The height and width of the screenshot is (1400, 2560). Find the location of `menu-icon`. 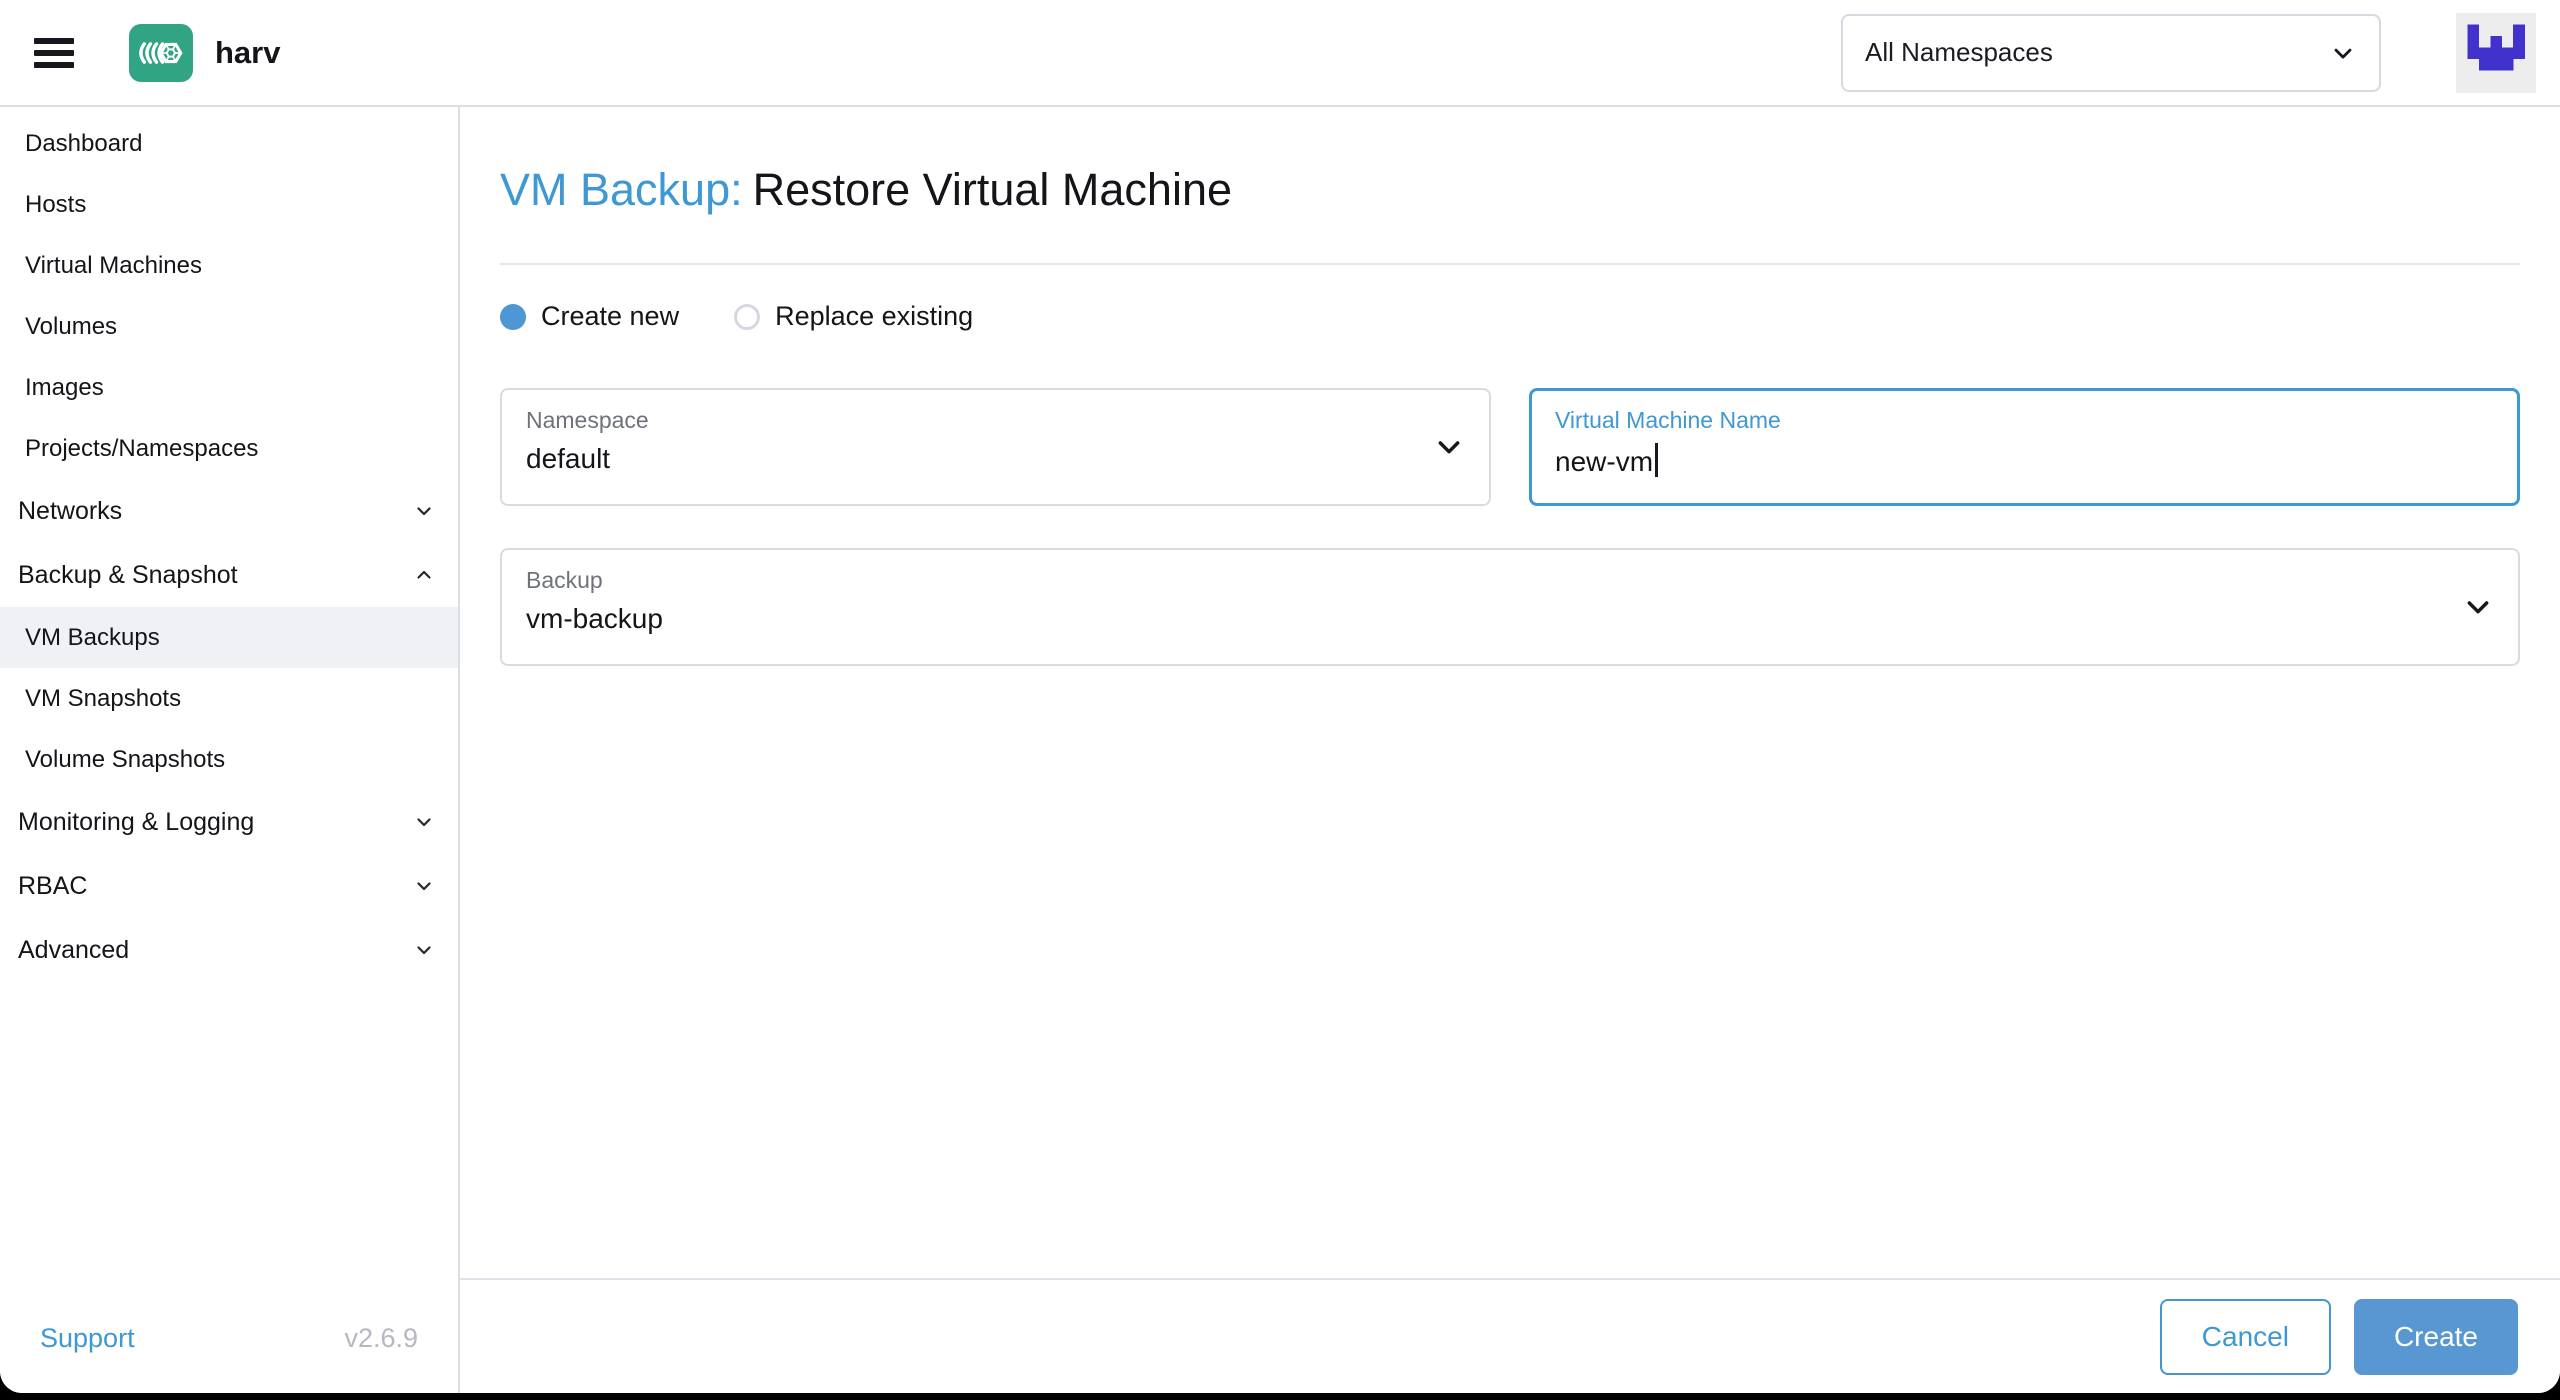

menu-icon is located at coordinates (54, 52).